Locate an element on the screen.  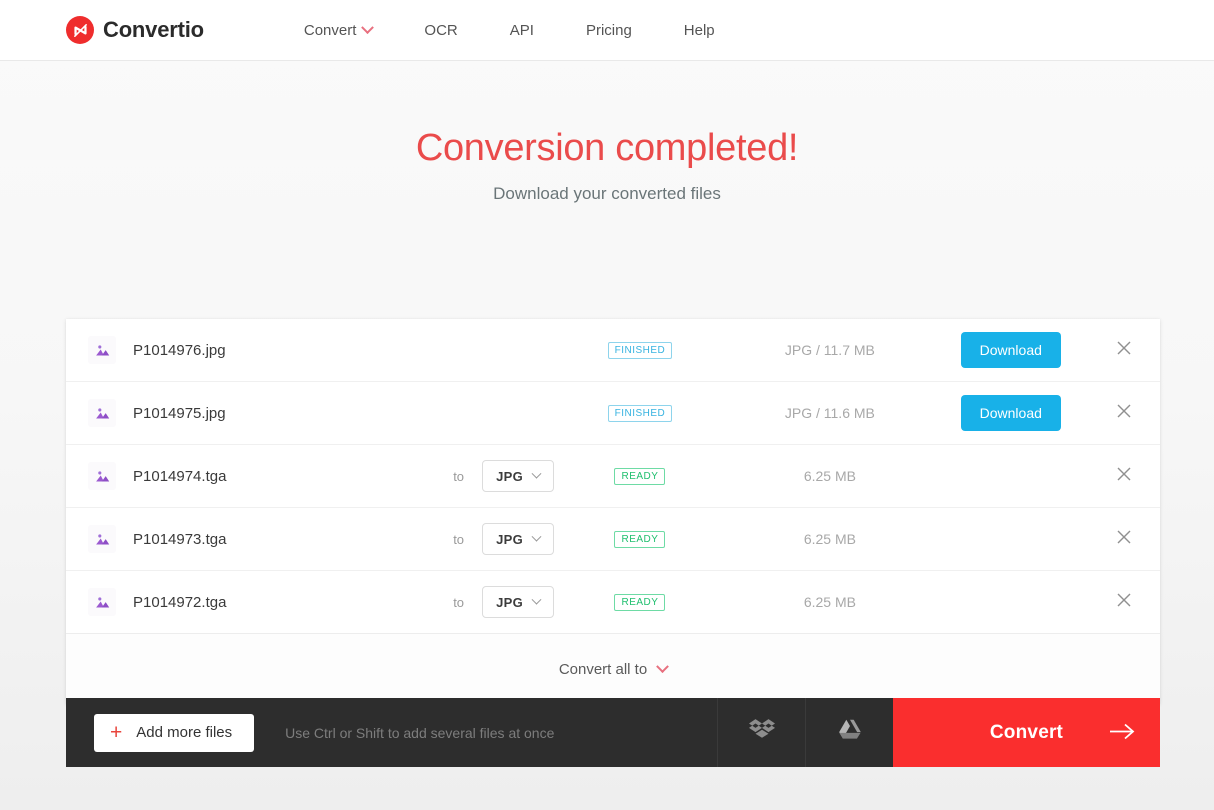
convert-button-label: Convert is located at coordinates (1026, 732).